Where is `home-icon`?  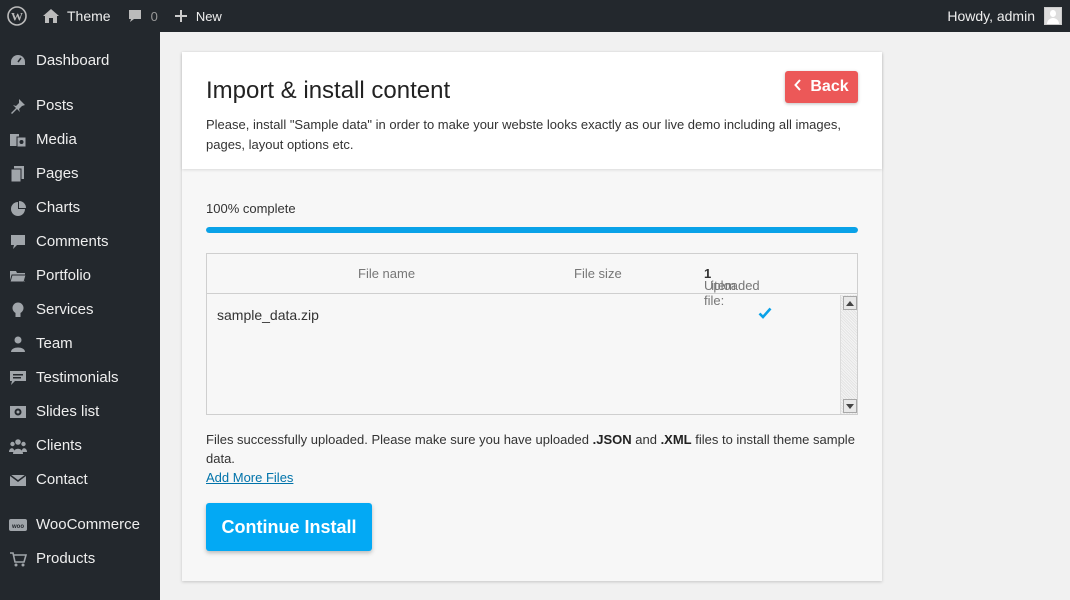 home-icon is located at coordinates (51, 16).